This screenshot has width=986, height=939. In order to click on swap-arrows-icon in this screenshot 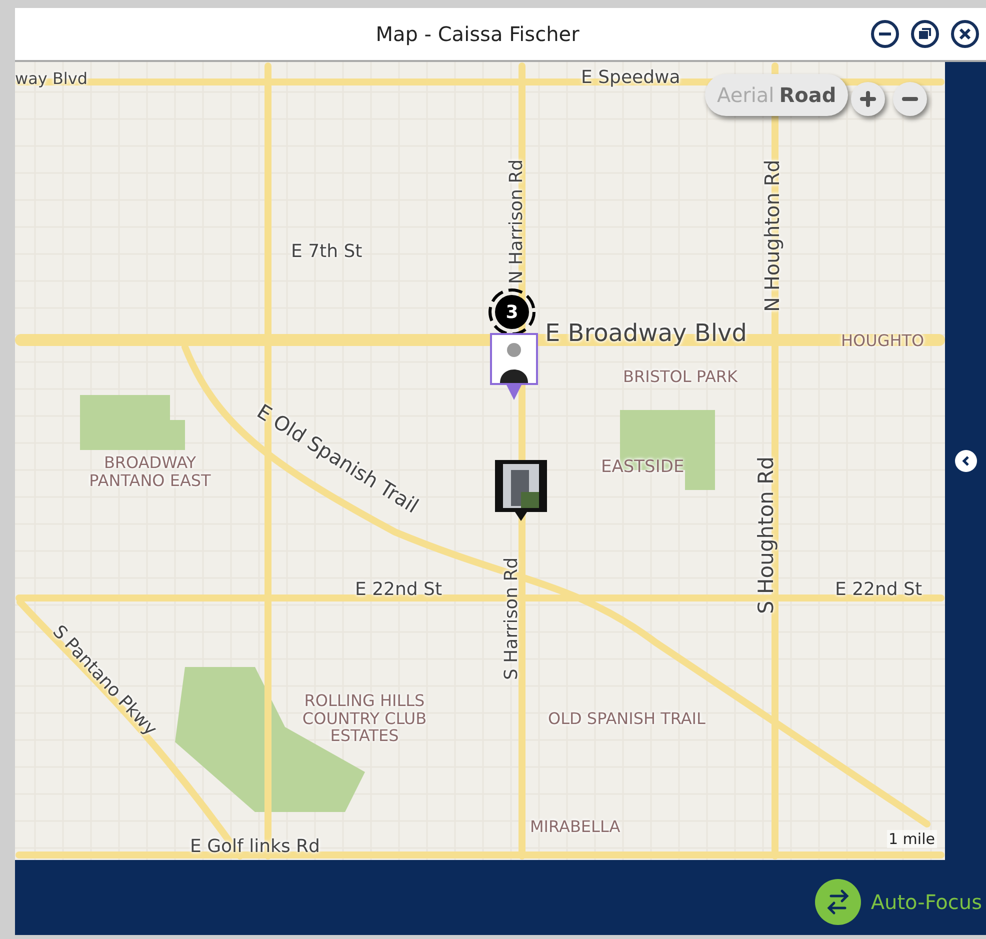, I will do `click(837, 901)`.